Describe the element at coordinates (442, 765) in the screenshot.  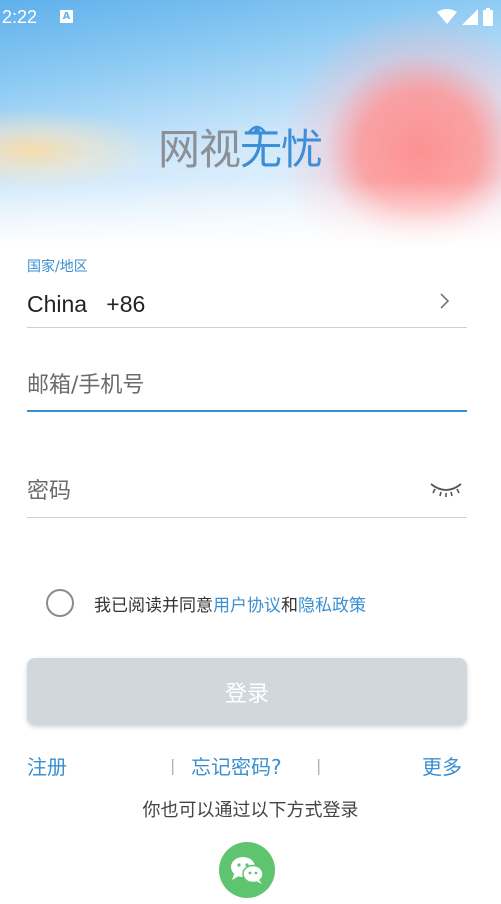
I see `more-link: 更多` at that location.